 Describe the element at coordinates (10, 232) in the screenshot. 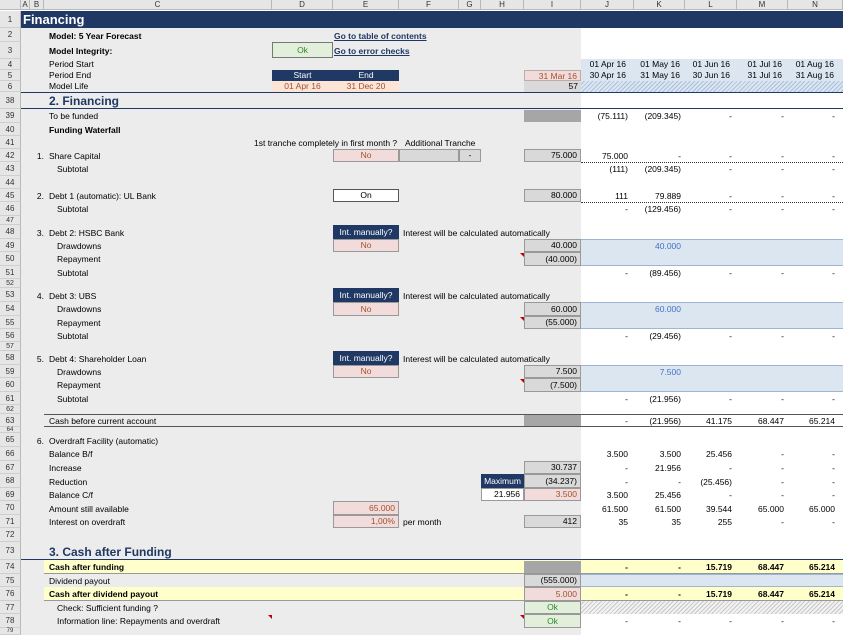

I see `row-header: 48` at that location.